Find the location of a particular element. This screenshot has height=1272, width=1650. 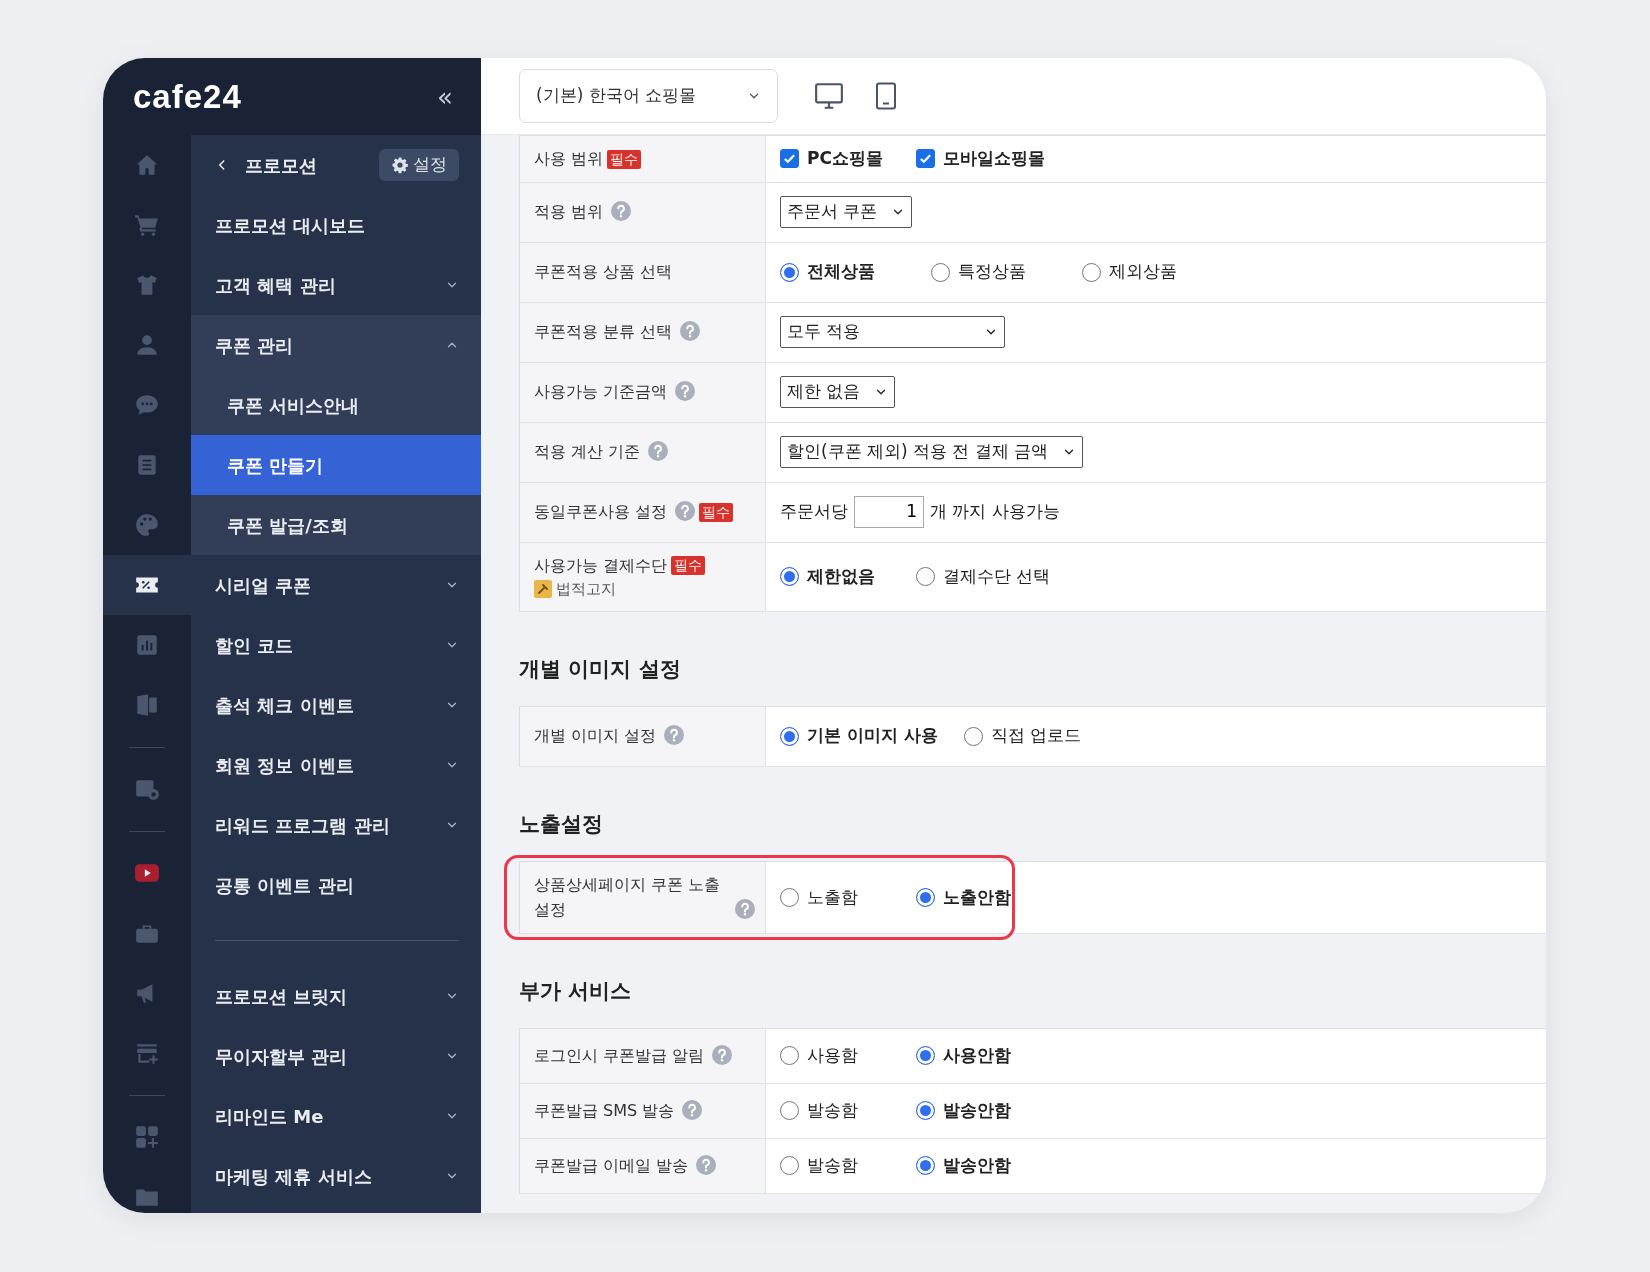

field-label: 동일쿠폰사용 설정 is located at coordinates (601, 512).